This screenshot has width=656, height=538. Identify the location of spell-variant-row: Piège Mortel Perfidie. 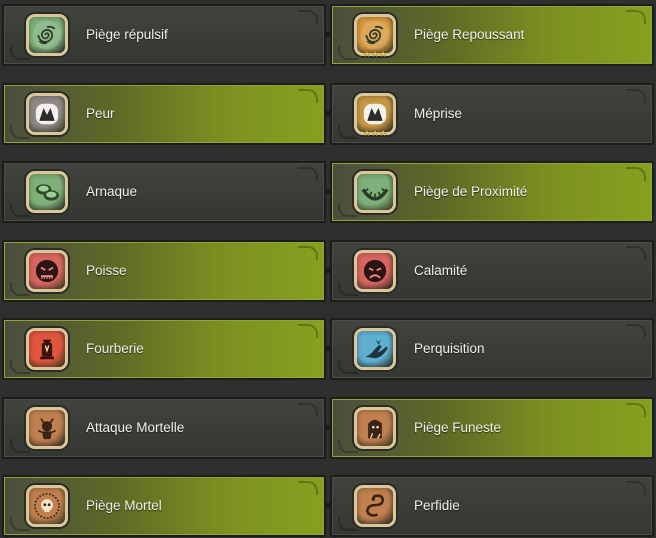
(328, 506).